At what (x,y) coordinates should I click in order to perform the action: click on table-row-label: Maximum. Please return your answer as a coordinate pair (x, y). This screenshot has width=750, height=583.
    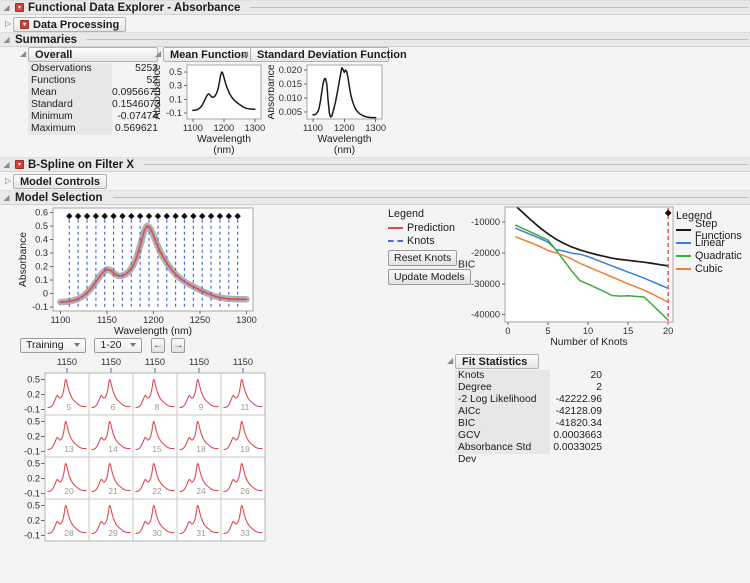
    Looking at the image, I should click on (70, 129).